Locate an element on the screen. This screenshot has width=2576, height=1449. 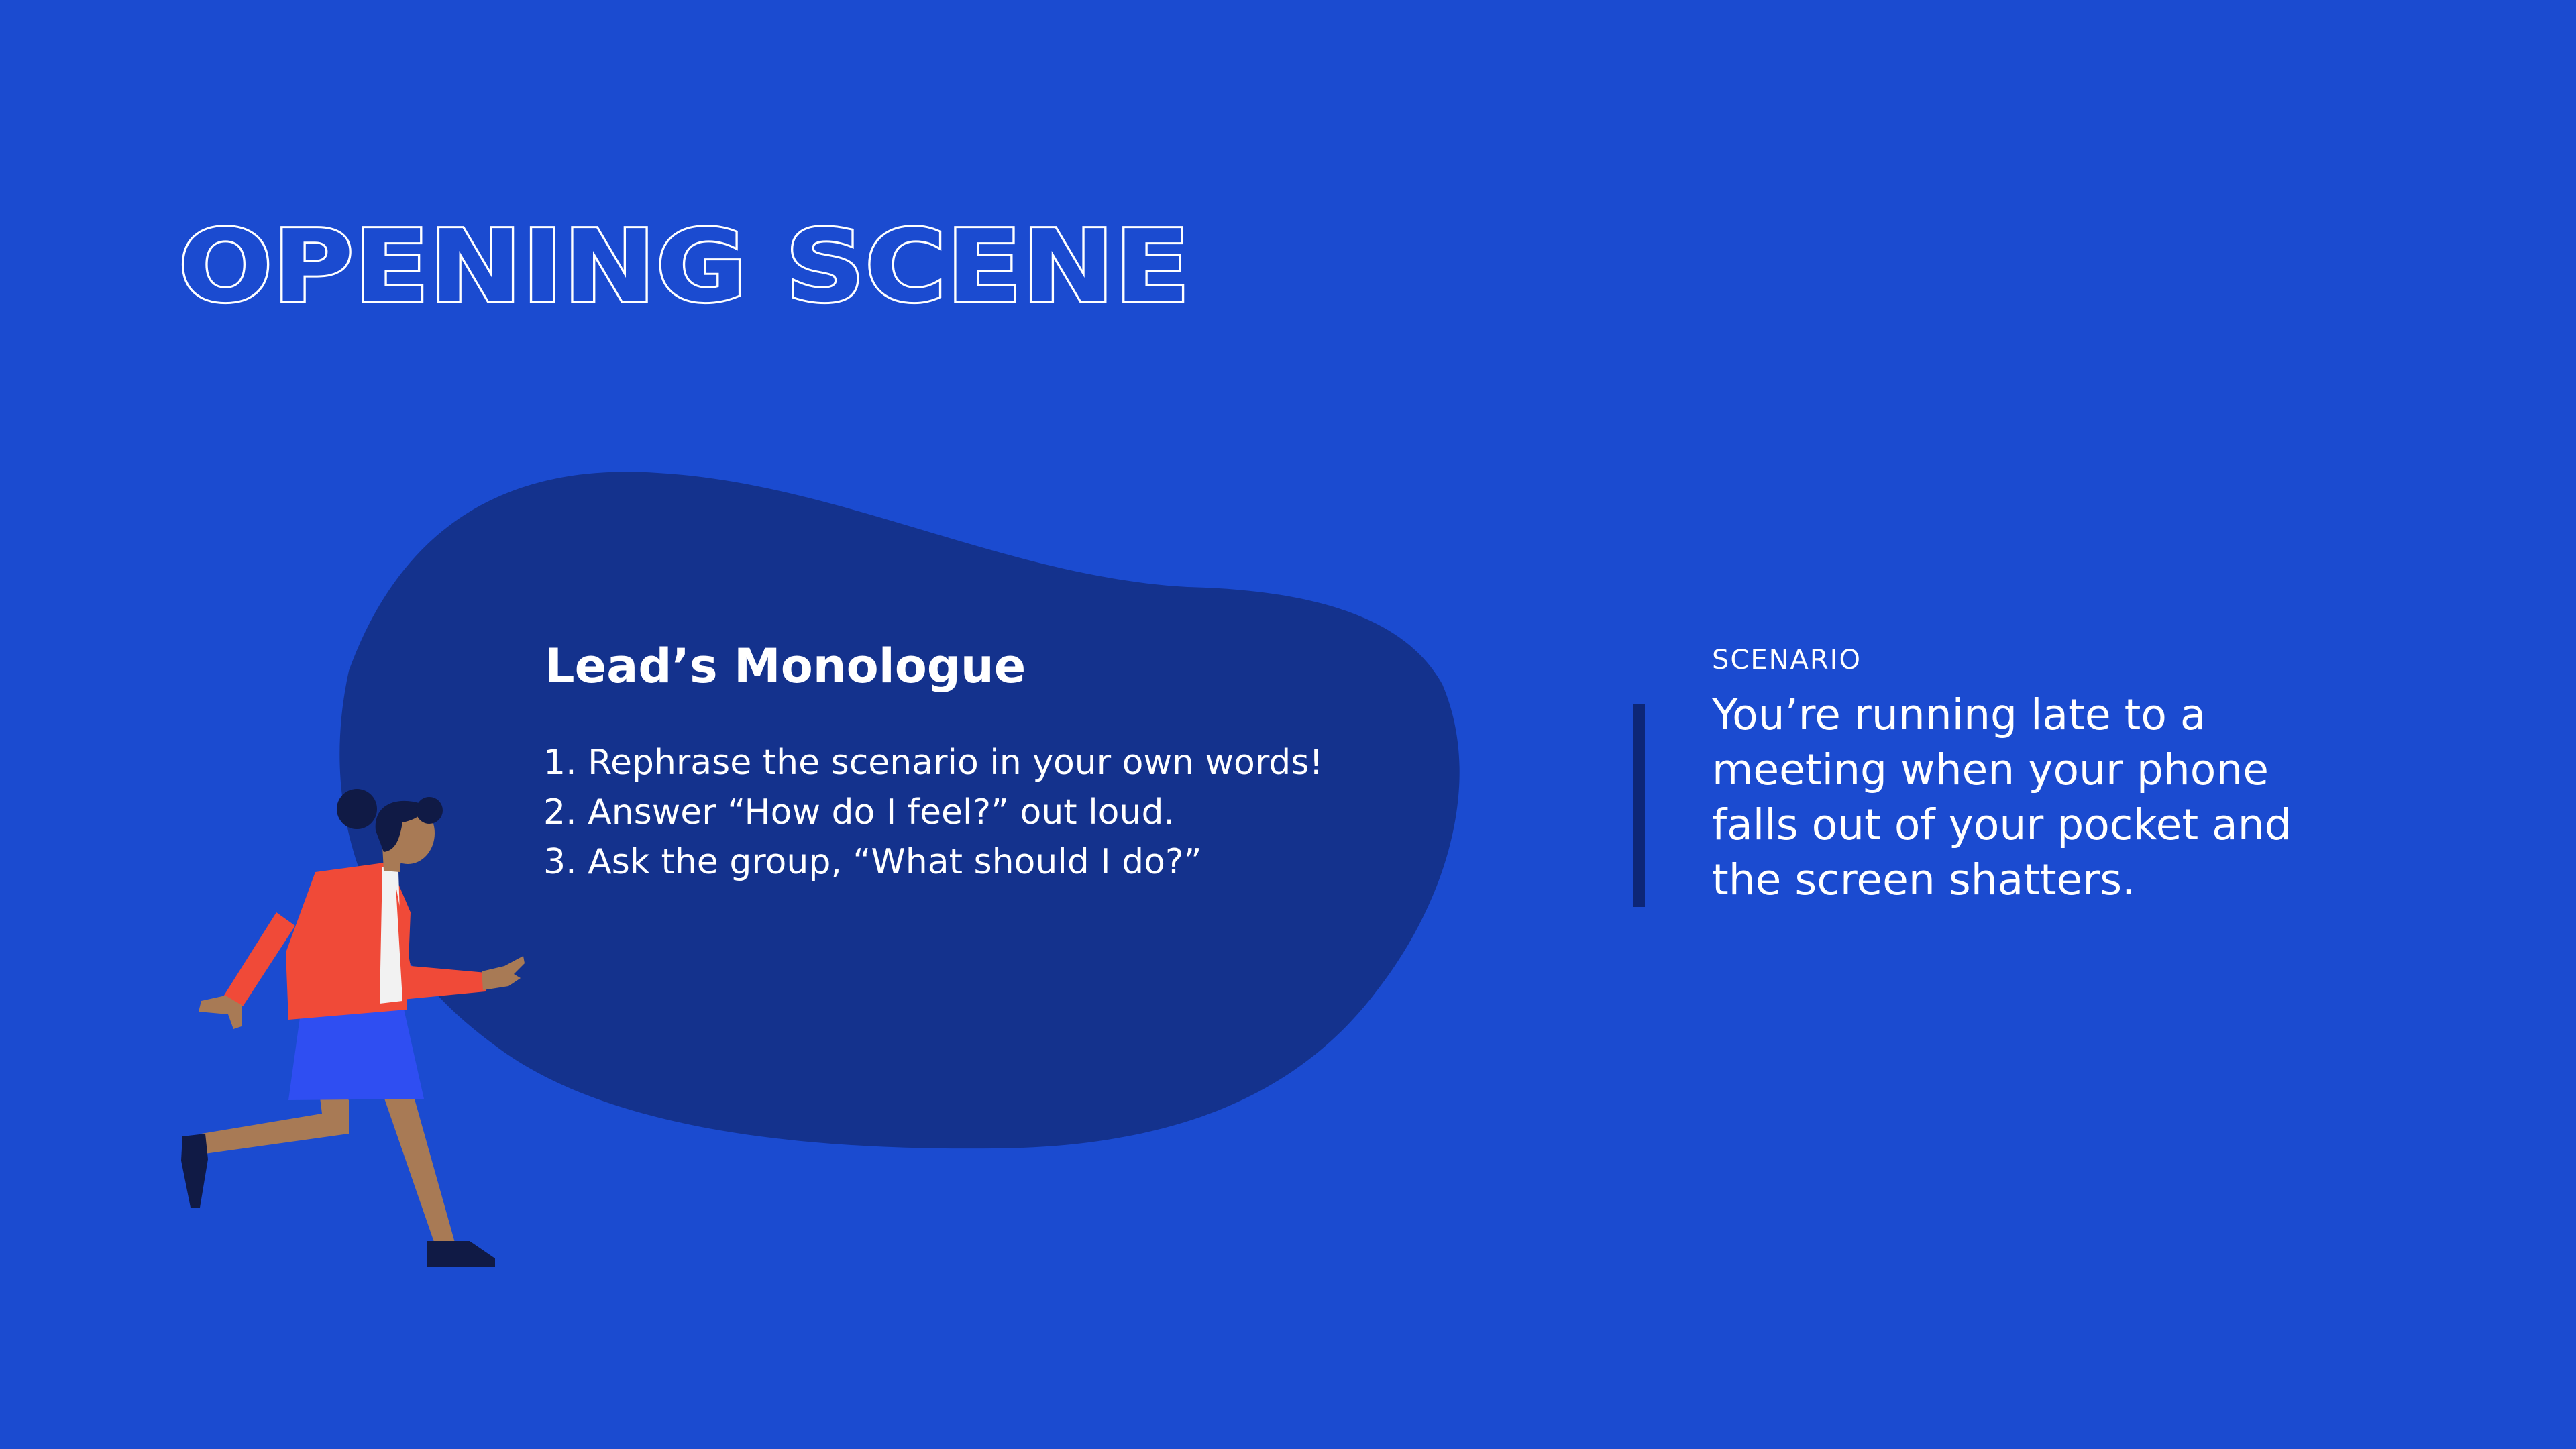
front-arm is located at coordinates (441, 942).